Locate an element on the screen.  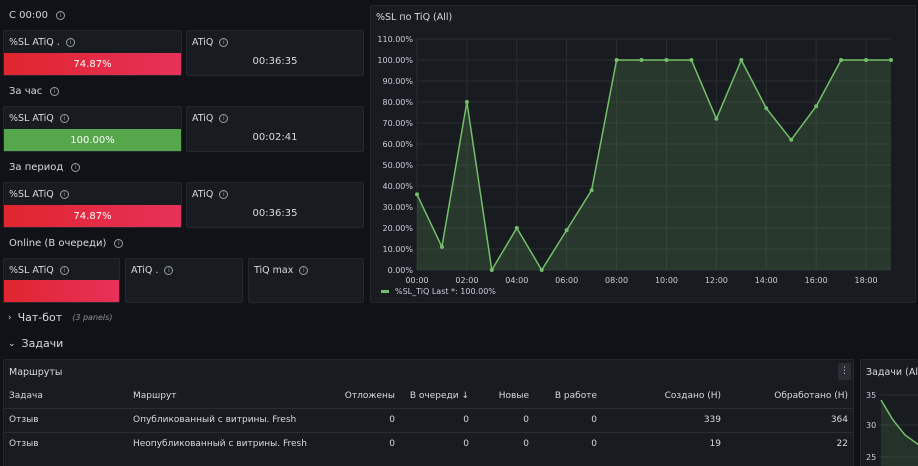
y-tick-label: 100.00% is located at coordinates (395, 60).